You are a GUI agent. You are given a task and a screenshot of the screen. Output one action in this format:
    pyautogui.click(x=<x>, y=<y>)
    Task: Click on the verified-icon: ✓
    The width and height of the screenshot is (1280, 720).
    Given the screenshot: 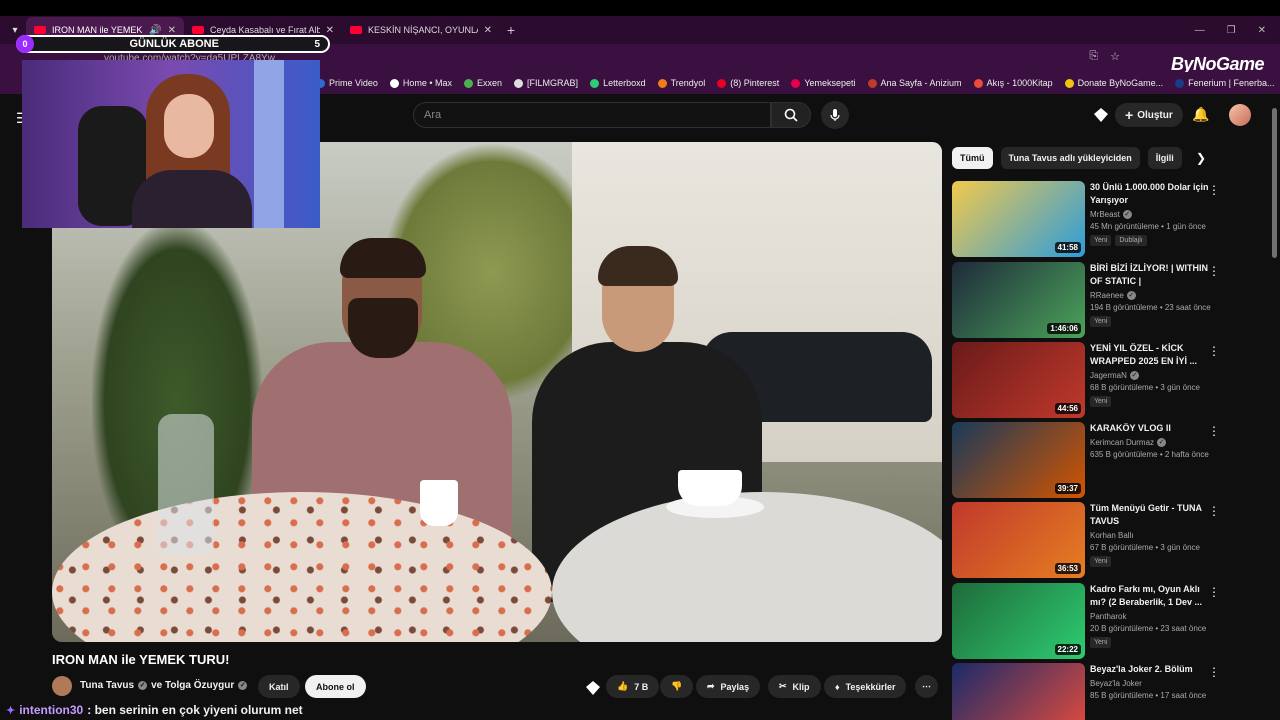 What is the action you would take?
    pyautogui.click(x=243, y=685)
    